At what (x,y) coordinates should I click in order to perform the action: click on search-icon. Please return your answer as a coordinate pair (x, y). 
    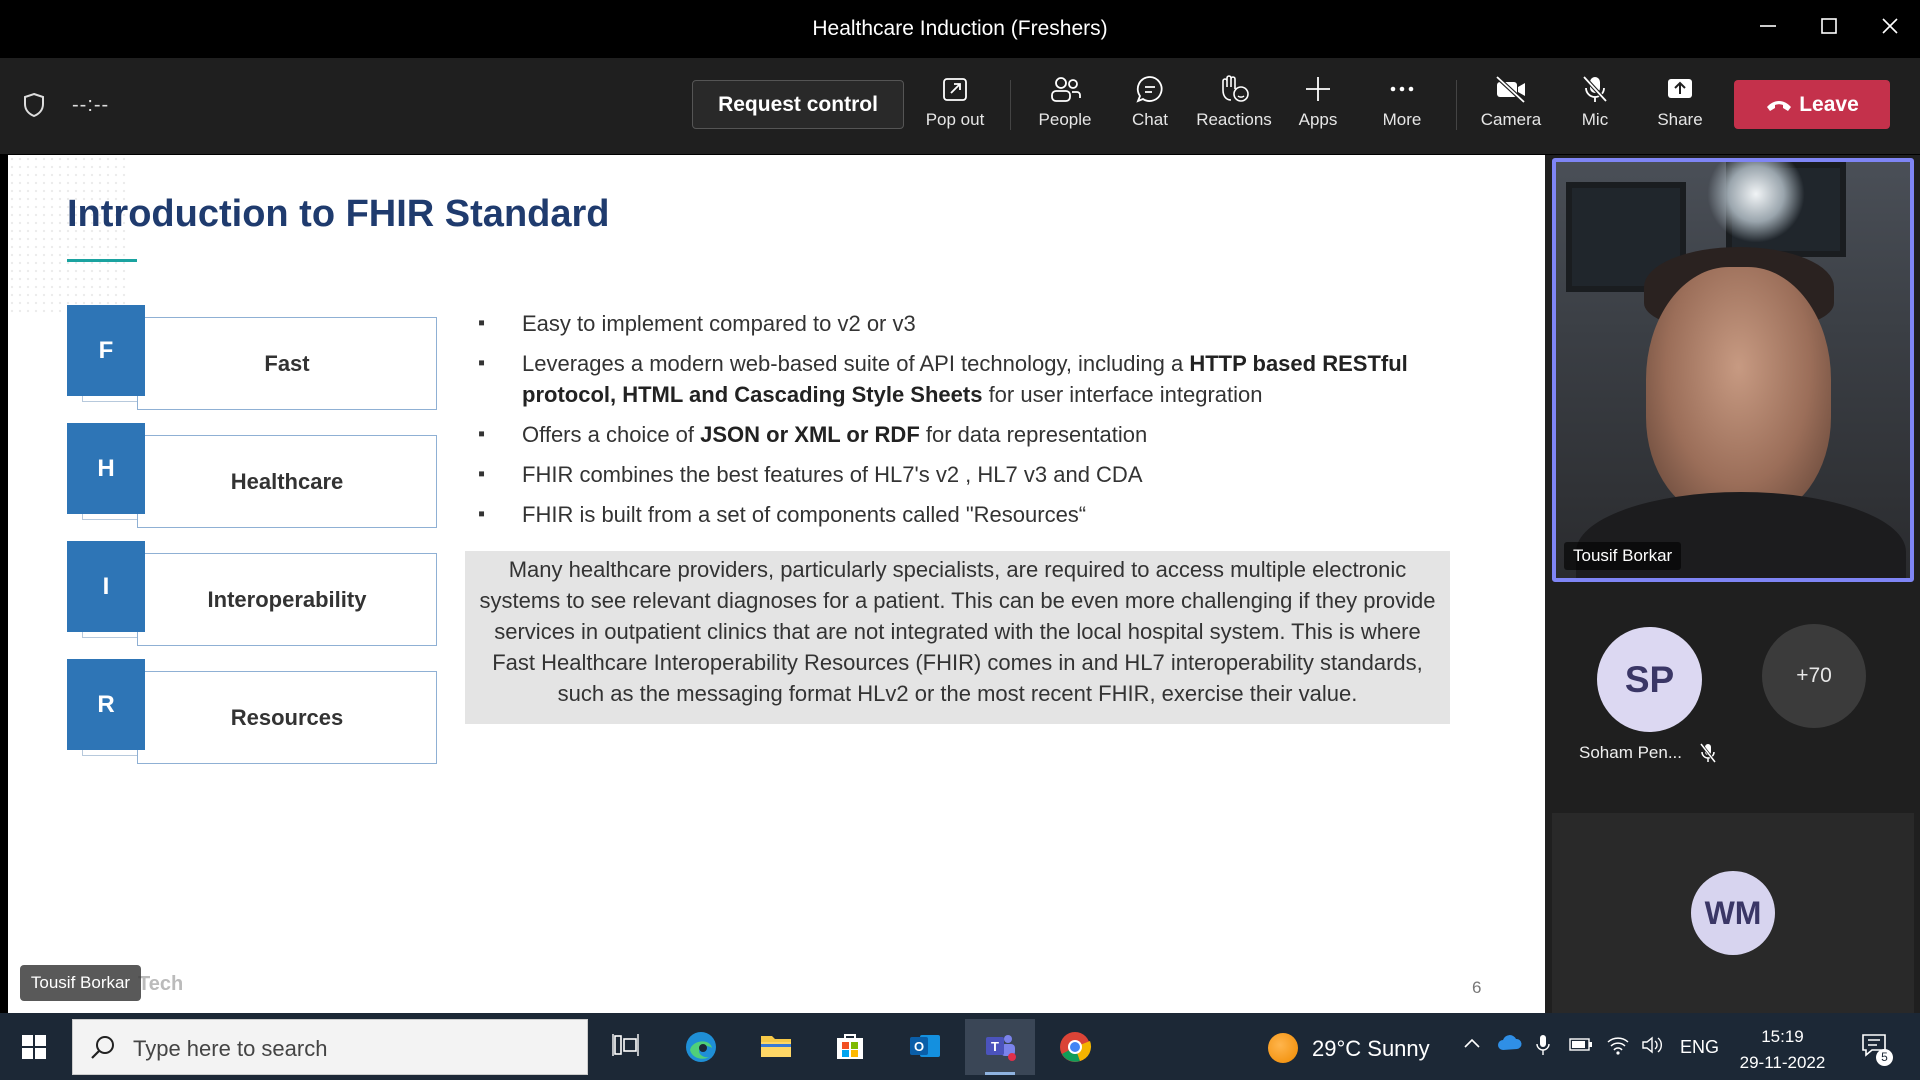
    Looking at the image, I should click on (102, 1047).